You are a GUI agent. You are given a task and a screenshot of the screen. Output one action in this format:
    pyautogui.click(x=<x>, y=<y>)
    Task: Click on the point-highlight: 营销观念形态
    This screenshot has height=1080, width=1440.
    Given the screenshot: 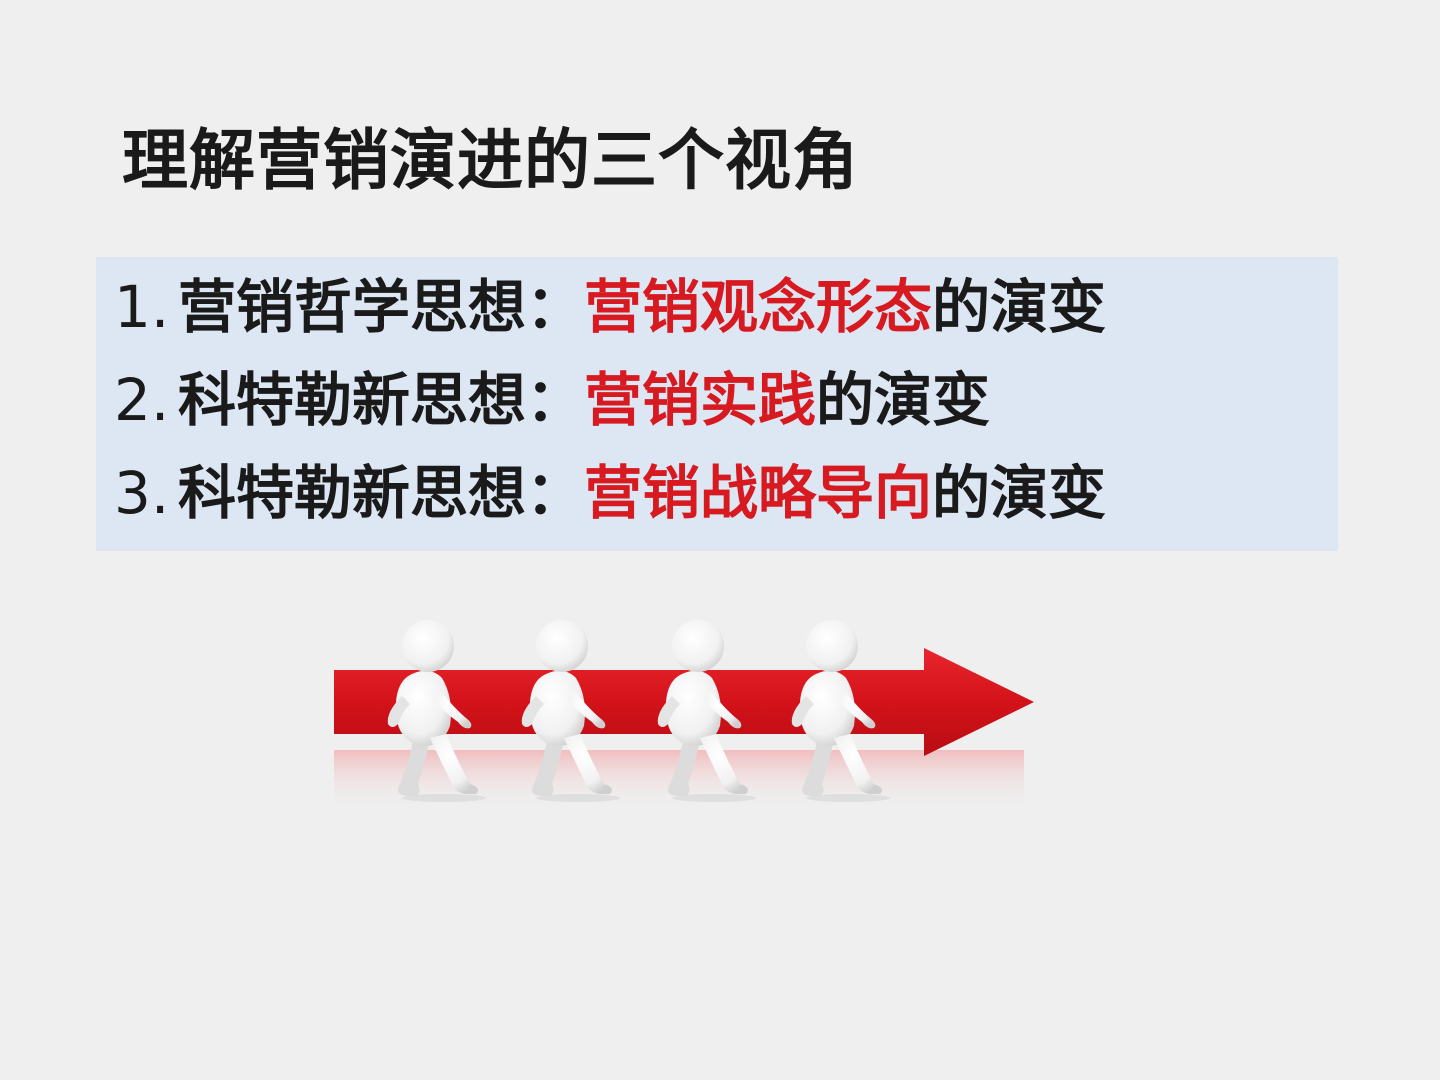 What is the action you would take?
    pyautogui.click(x=758, y=307)
    